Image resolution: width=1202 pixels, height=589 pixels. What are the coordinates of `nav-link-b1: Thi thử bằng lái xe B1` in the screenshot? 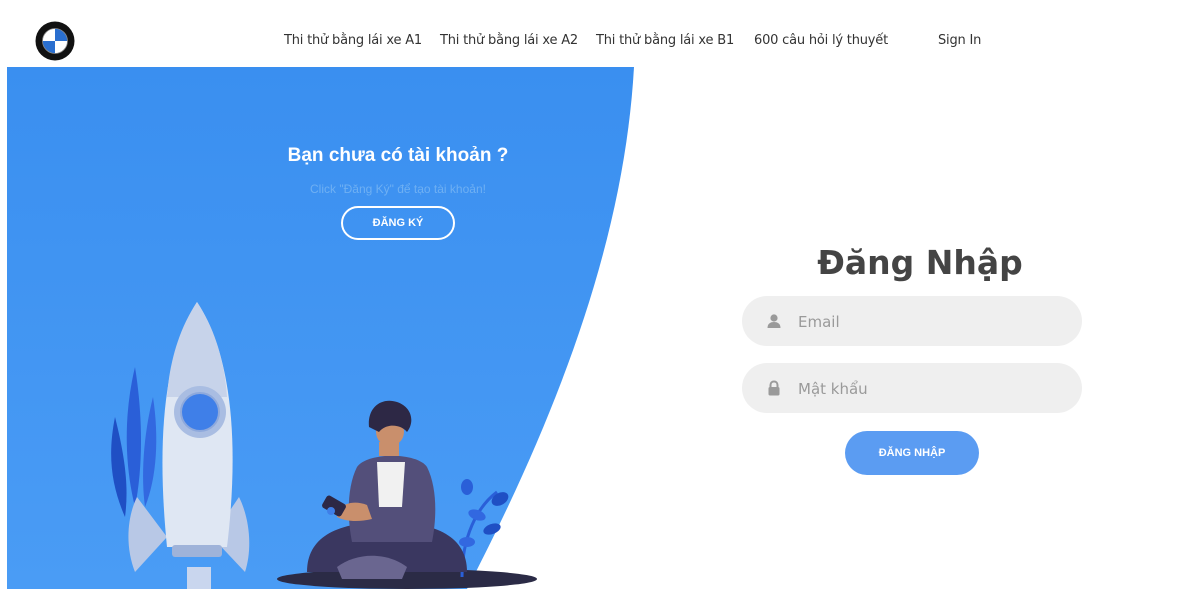 It's located at (665, 40).